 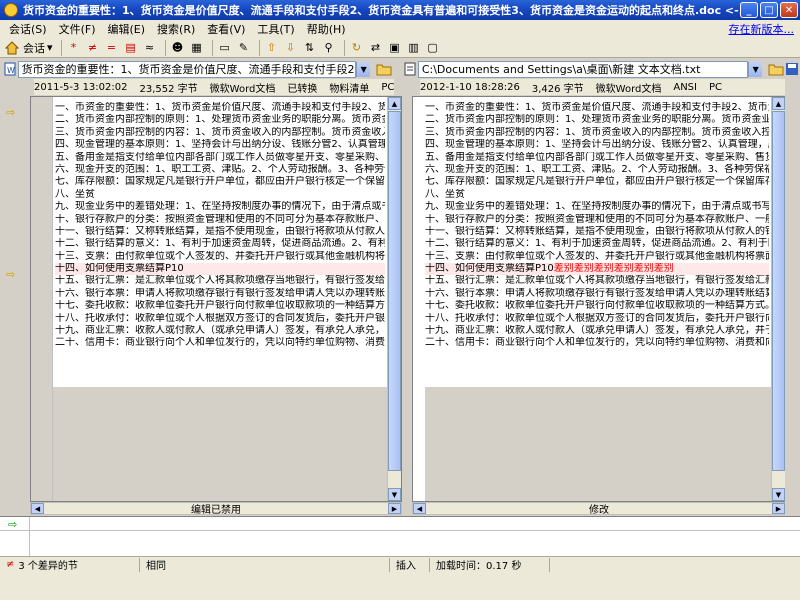 I want to click on left-vertical-scrollbar: ▲ ▼, so click(x=394, y=299).